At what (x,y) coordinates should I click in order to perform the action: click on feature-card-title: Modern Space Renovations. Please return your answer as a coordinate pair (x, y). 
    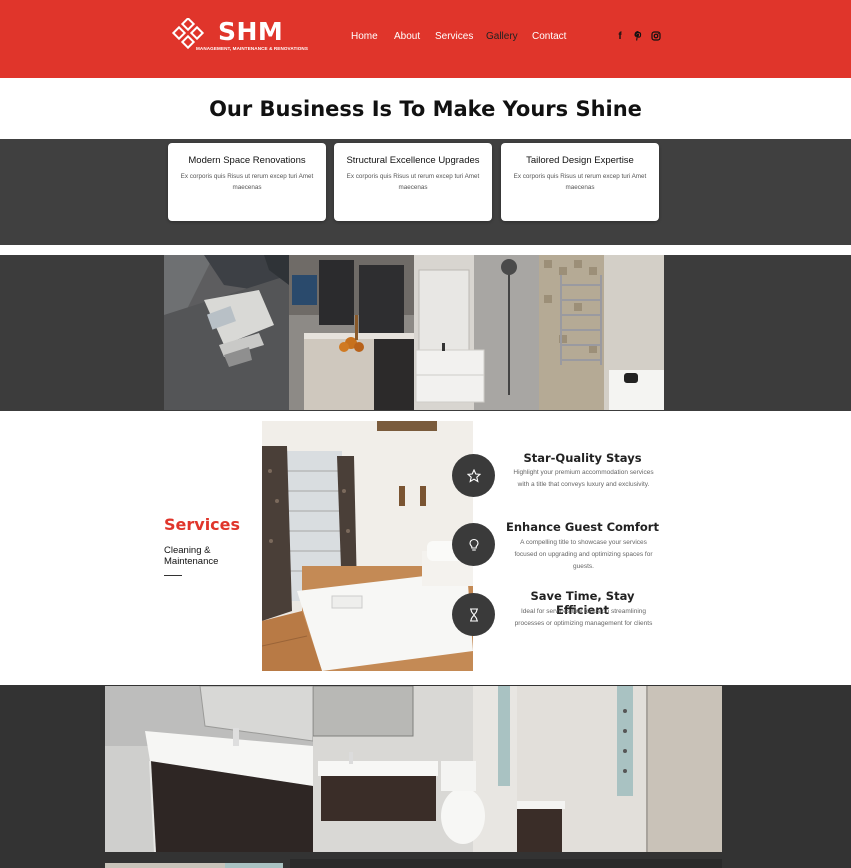
    Looking at the image, I should click on (247, 160).